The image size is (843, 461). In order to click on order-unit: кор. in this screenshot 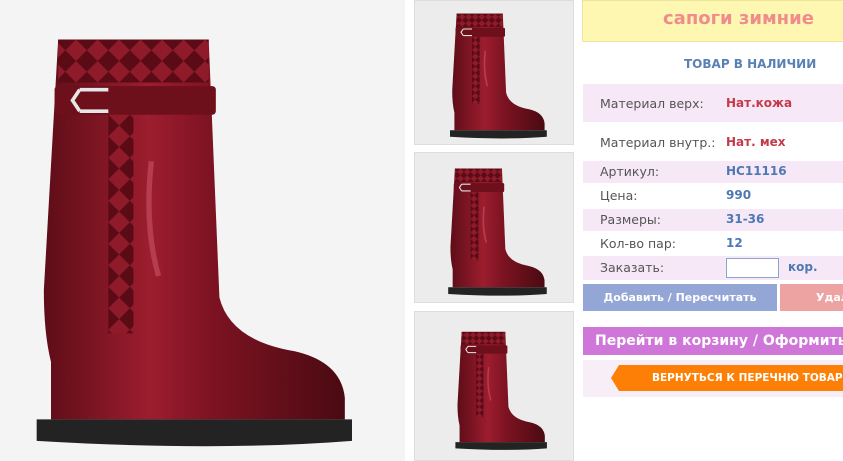, I will do `click(803, 267)`.